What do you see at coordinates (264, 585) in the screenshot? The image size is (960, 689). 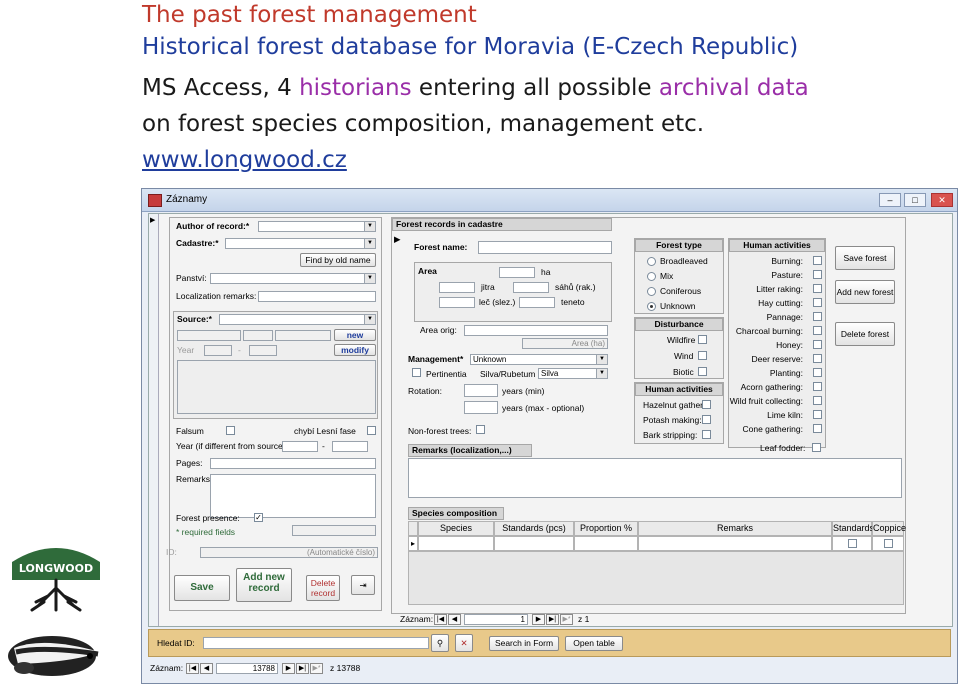 I see `add-record-button: Add new record` at bounding box center [264, 585].